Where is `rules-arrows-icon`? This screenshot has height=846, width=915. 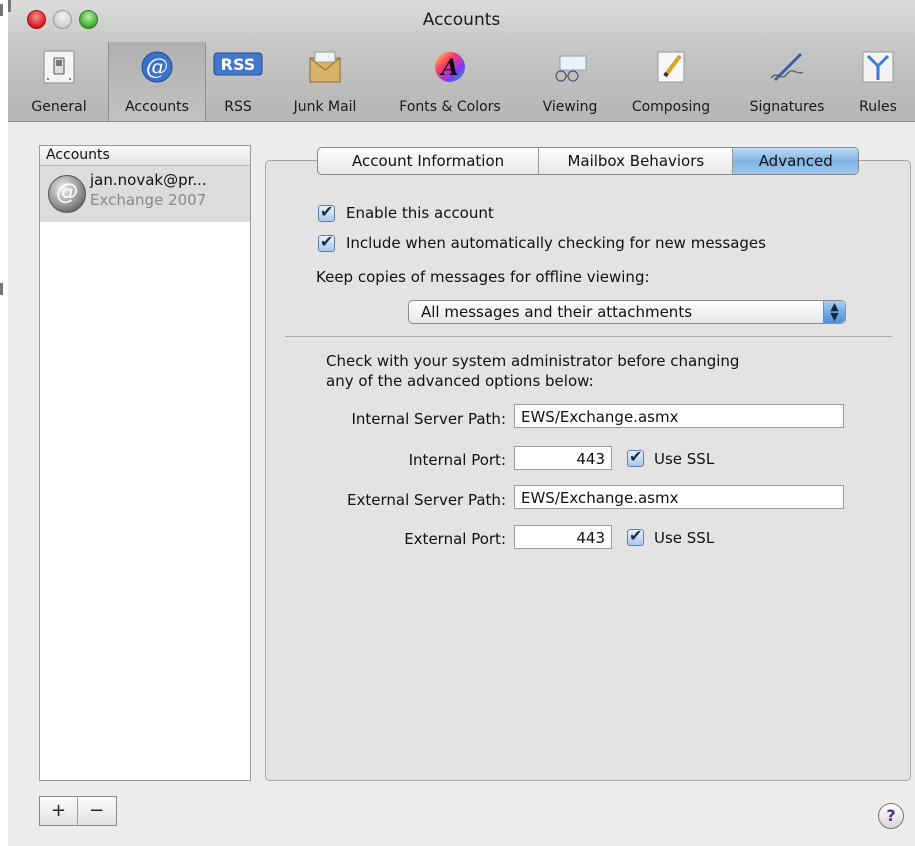 rules-arrows-icon is located at coordinates (878, 67).